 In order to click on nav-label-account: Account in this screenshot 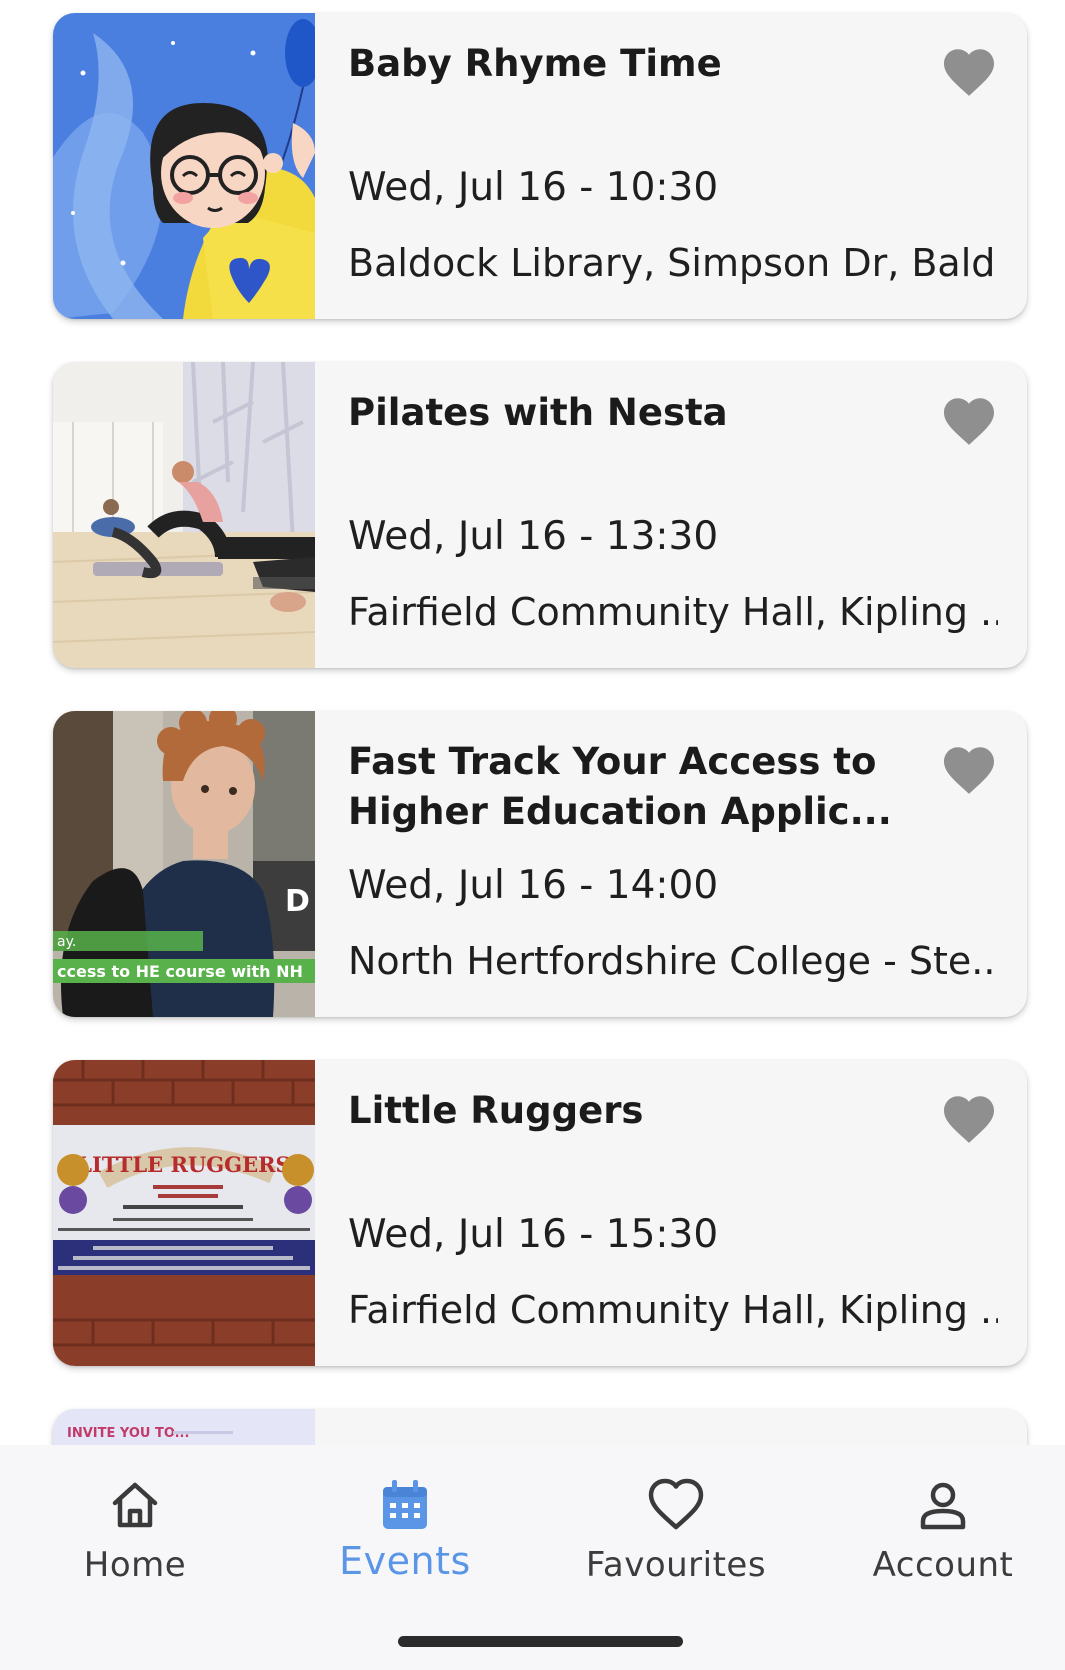, I will do `click(943, 1565)`.